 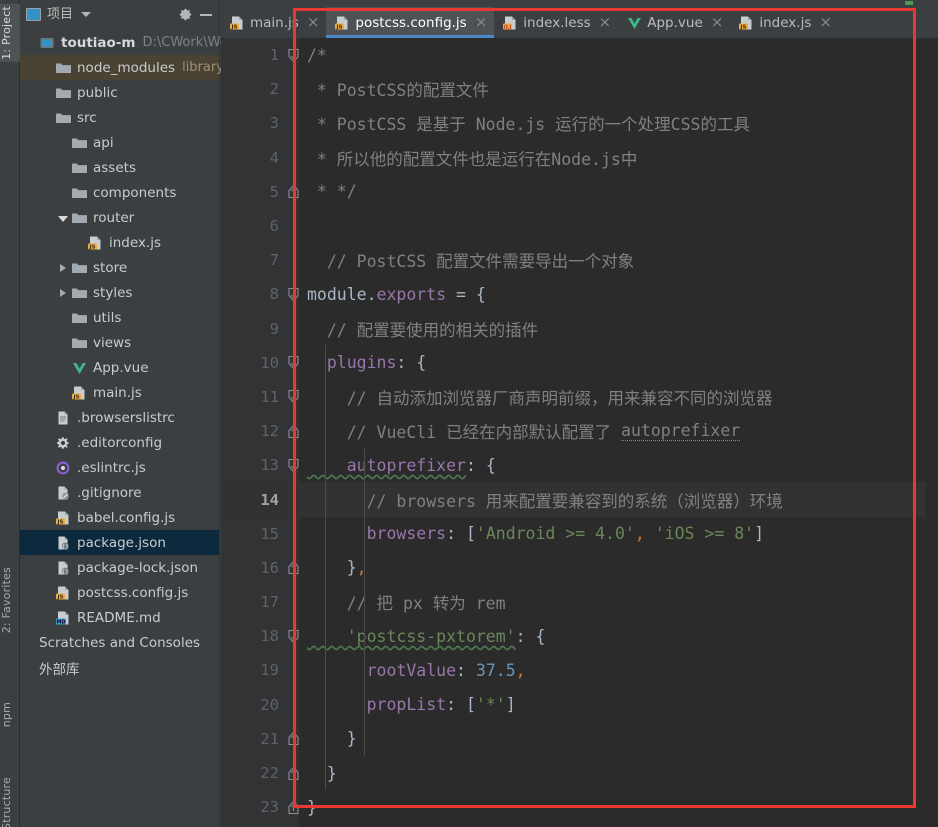 I want to click on code-line: 4 * 所以他的配置文件也是运行在Node.js中, so click(x=579, y=158).